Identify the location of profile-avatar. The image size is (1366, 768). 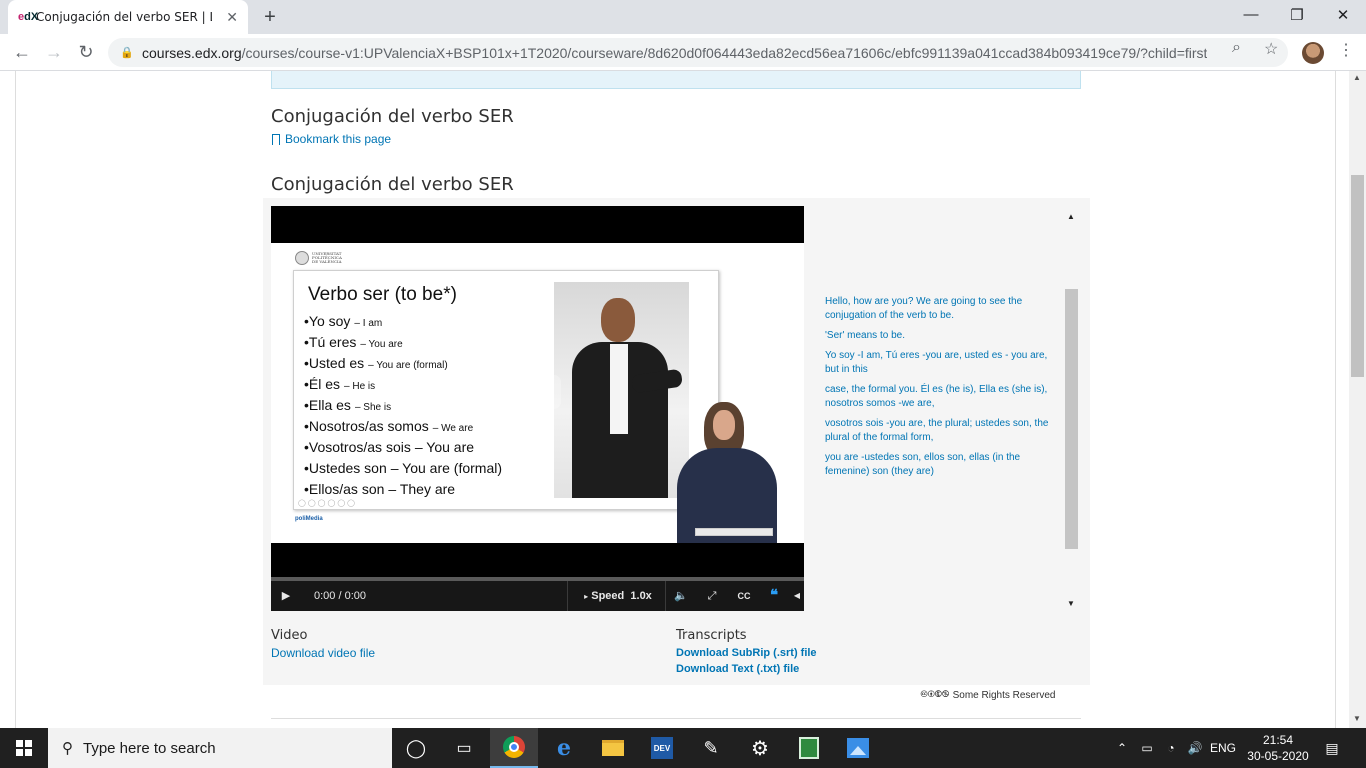
(1313, 53).